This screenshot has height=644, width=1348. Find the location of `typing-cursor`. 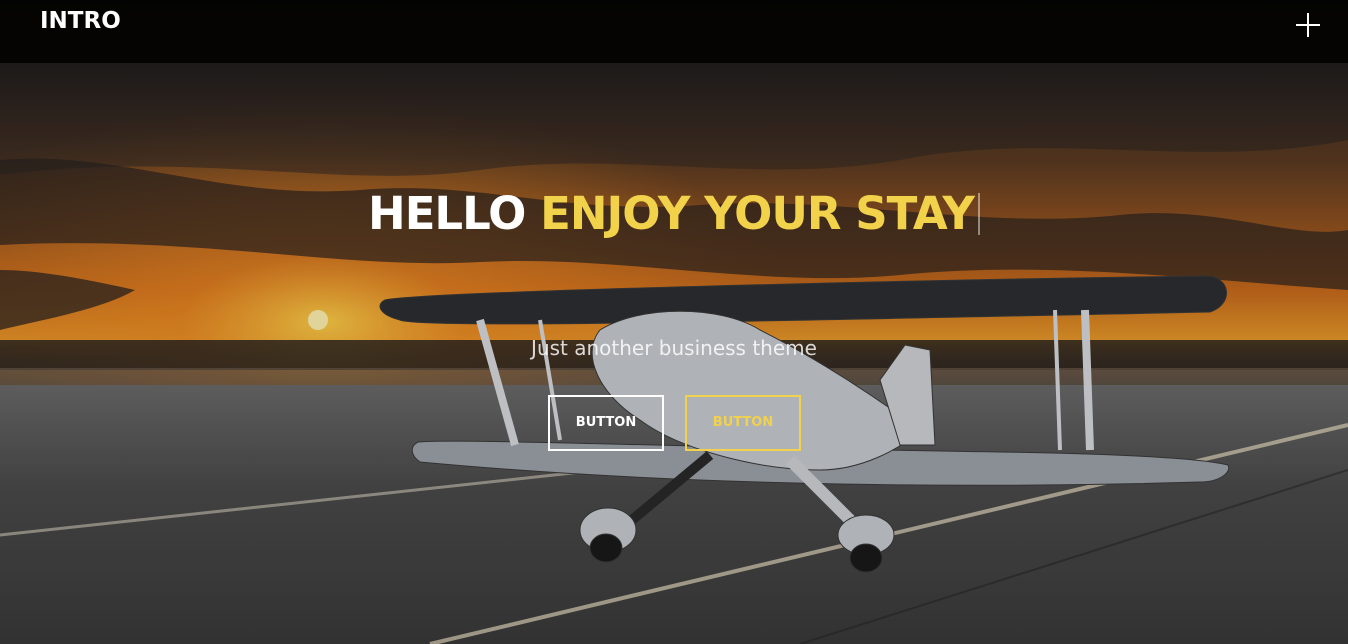

typing-cursor is located at coordinates (978, 214).